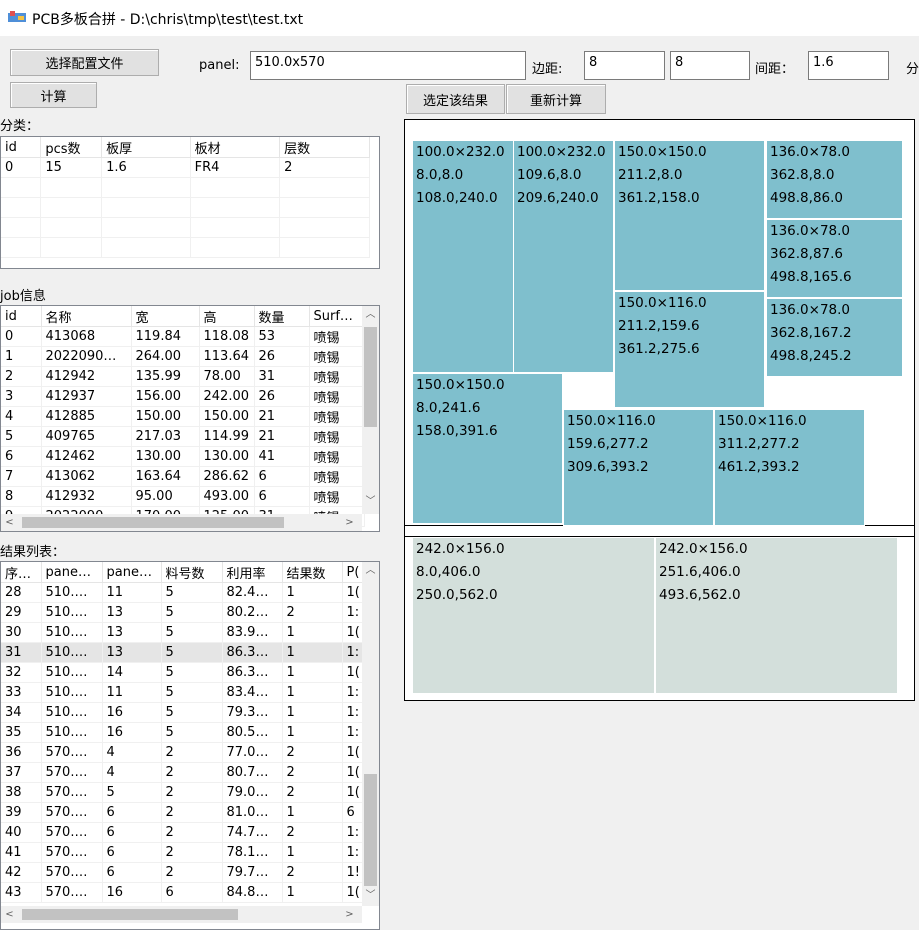 The height and width of the screenshot is (930, 919). Describe the element at coordinates (187, 692) in the screenshot. I see `table-row: 33 510.… 11 5 83.4… 1 1:` at that location.